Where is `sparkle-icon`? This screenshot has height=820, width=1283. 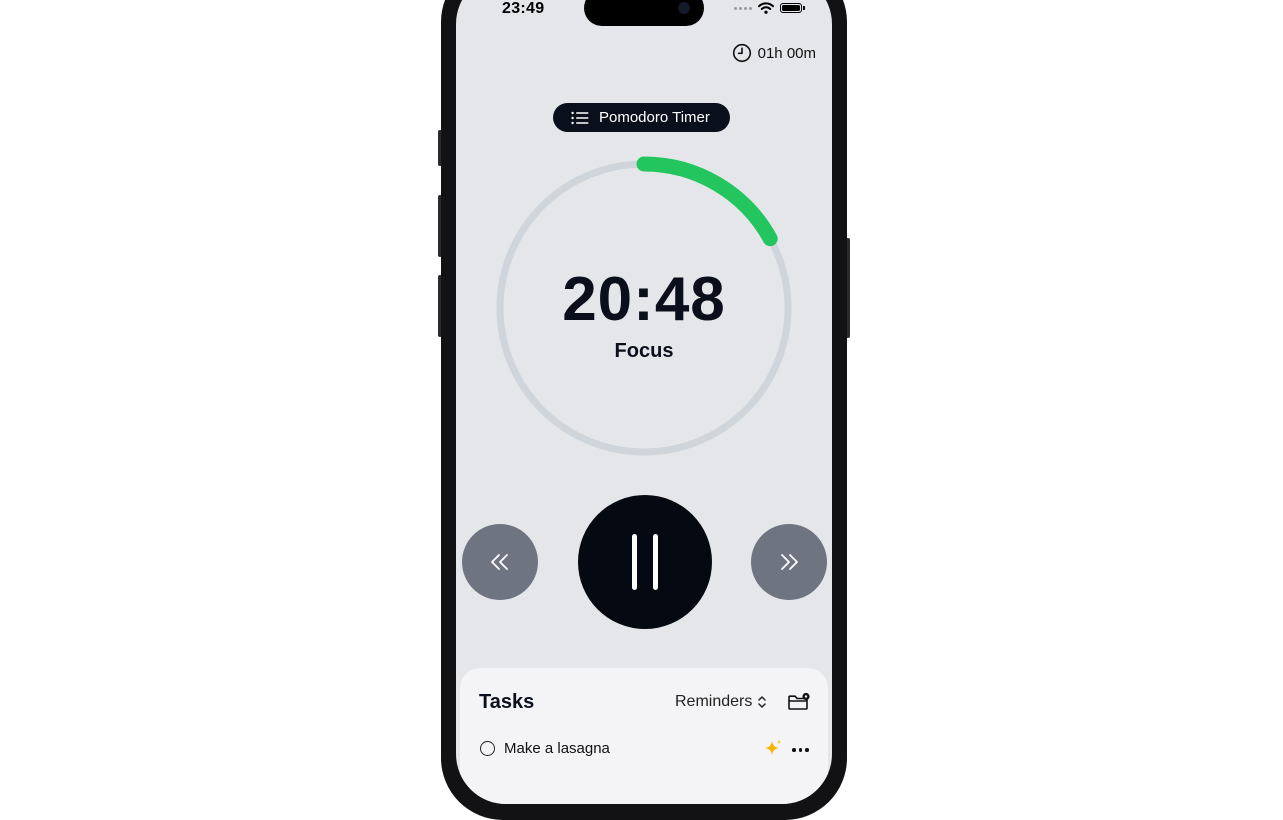
sparkle-icon is located at coordinates (773, 750).